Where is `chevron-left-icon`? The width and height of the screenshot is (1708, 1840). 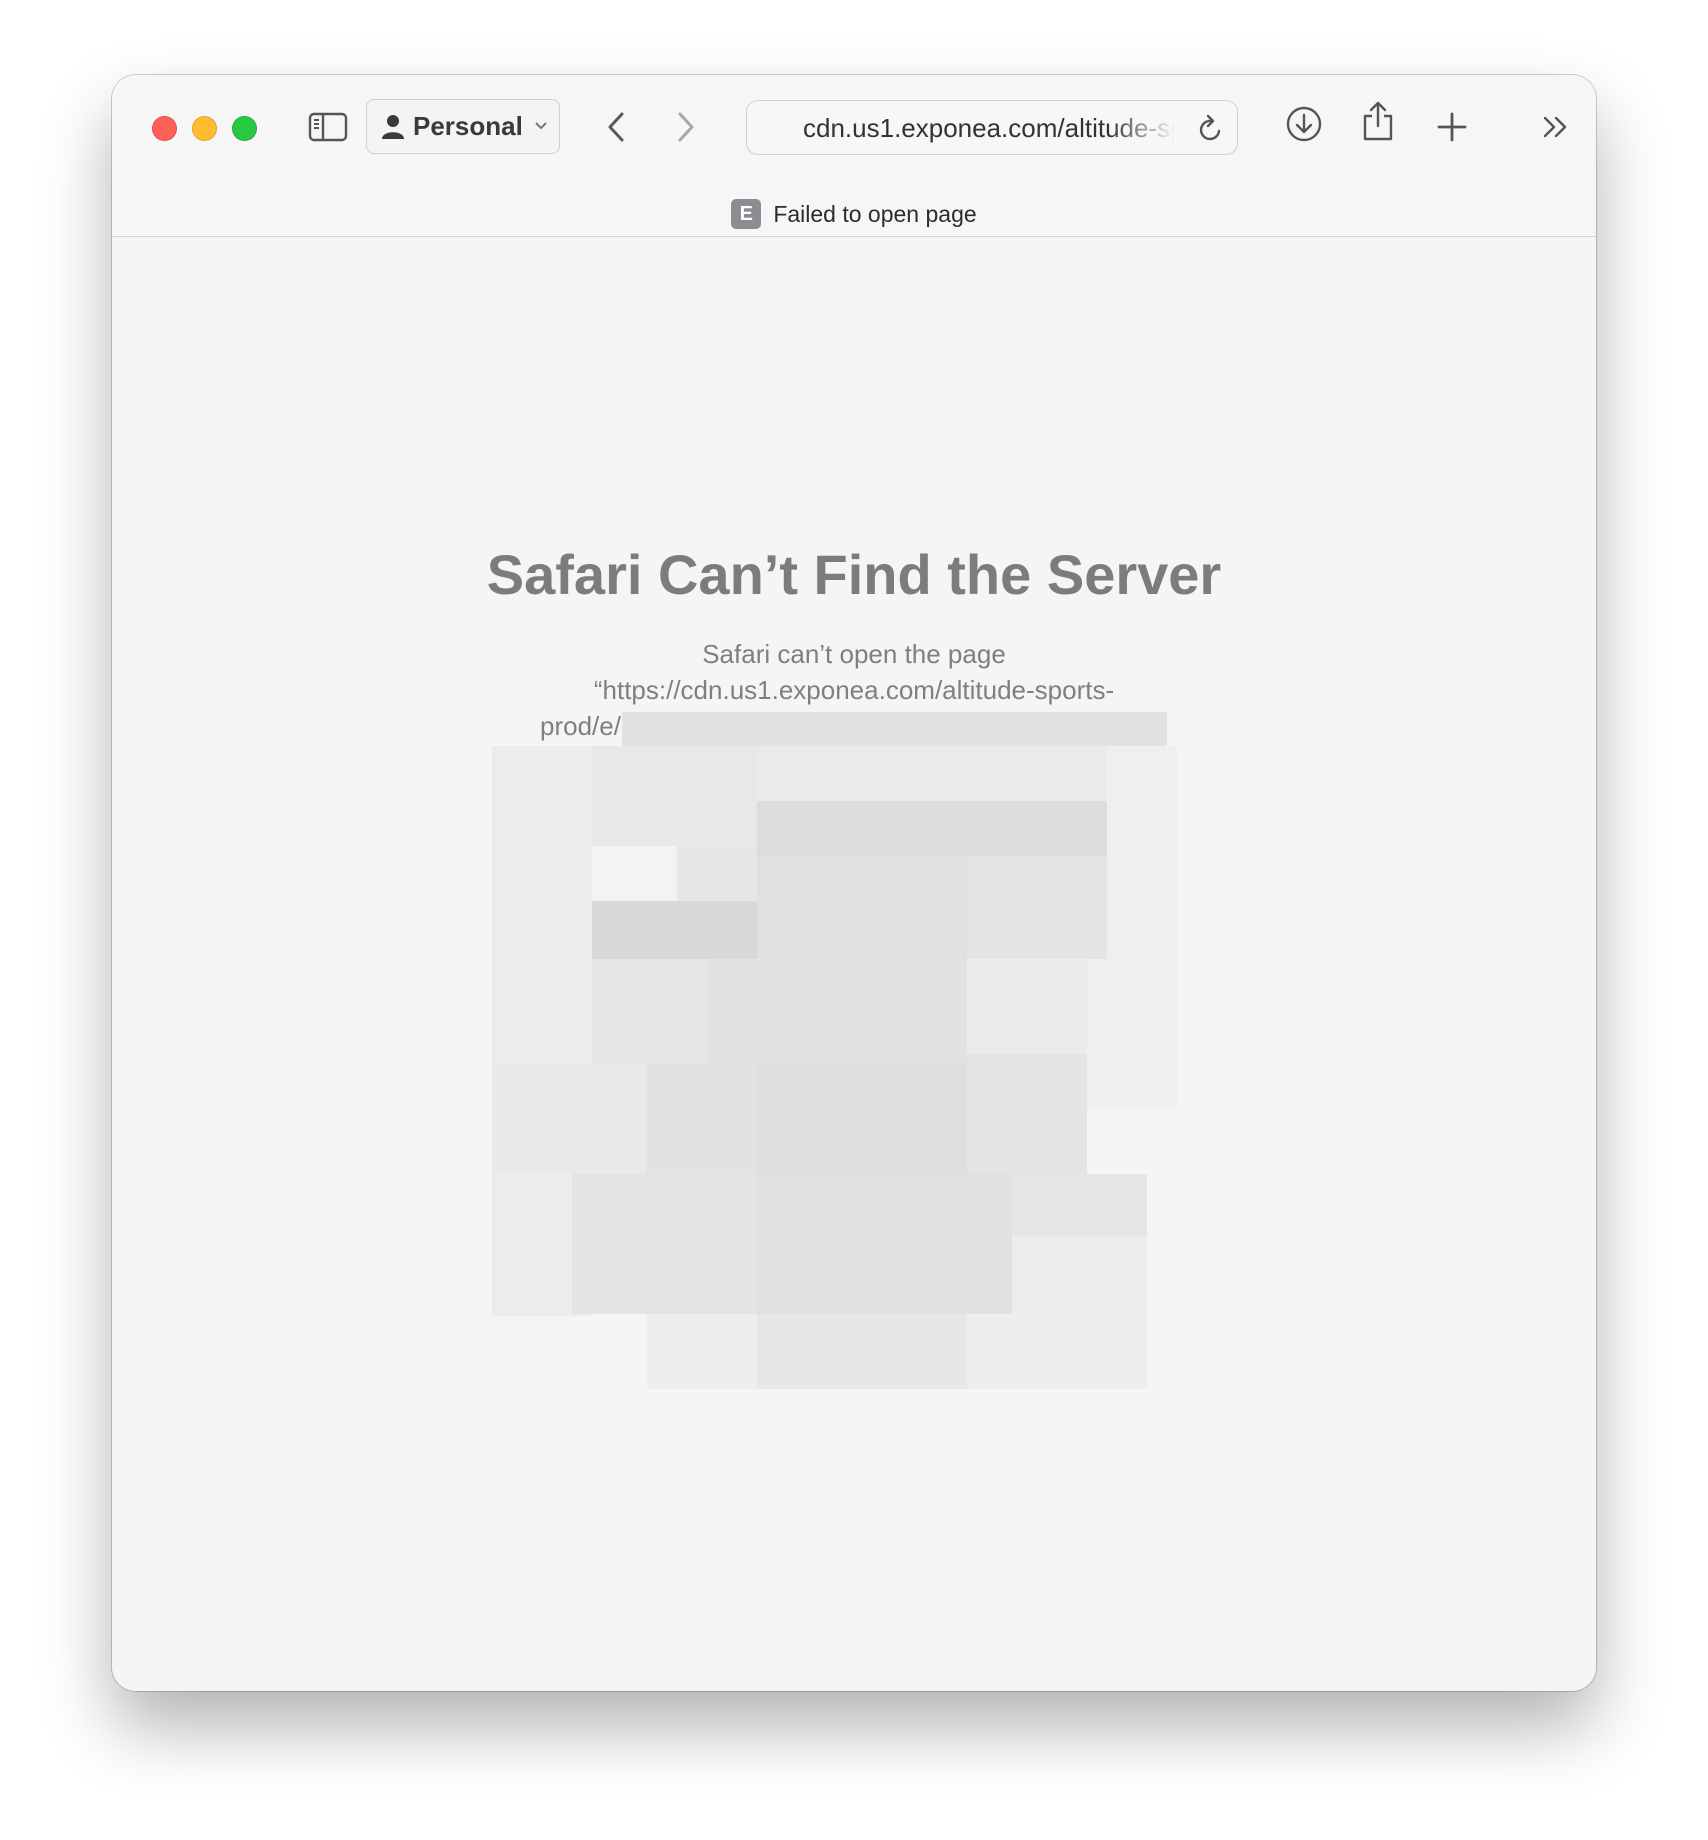
chevron-left-icon is located at coordinates (616, 127).